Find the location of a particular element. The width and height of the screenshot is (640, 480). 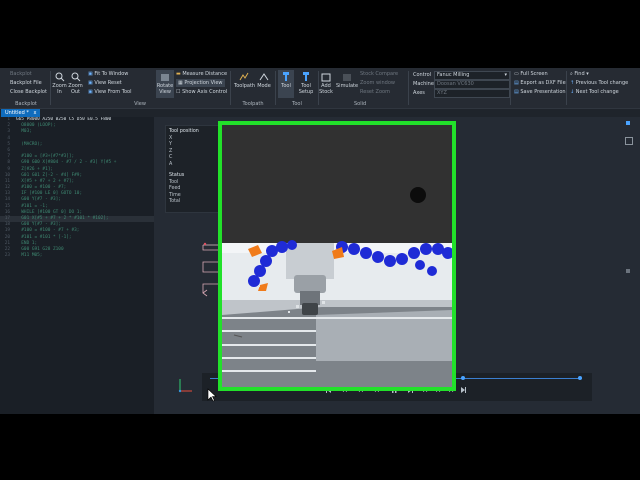

add-stock-icon is located at coordinates (326, 77).